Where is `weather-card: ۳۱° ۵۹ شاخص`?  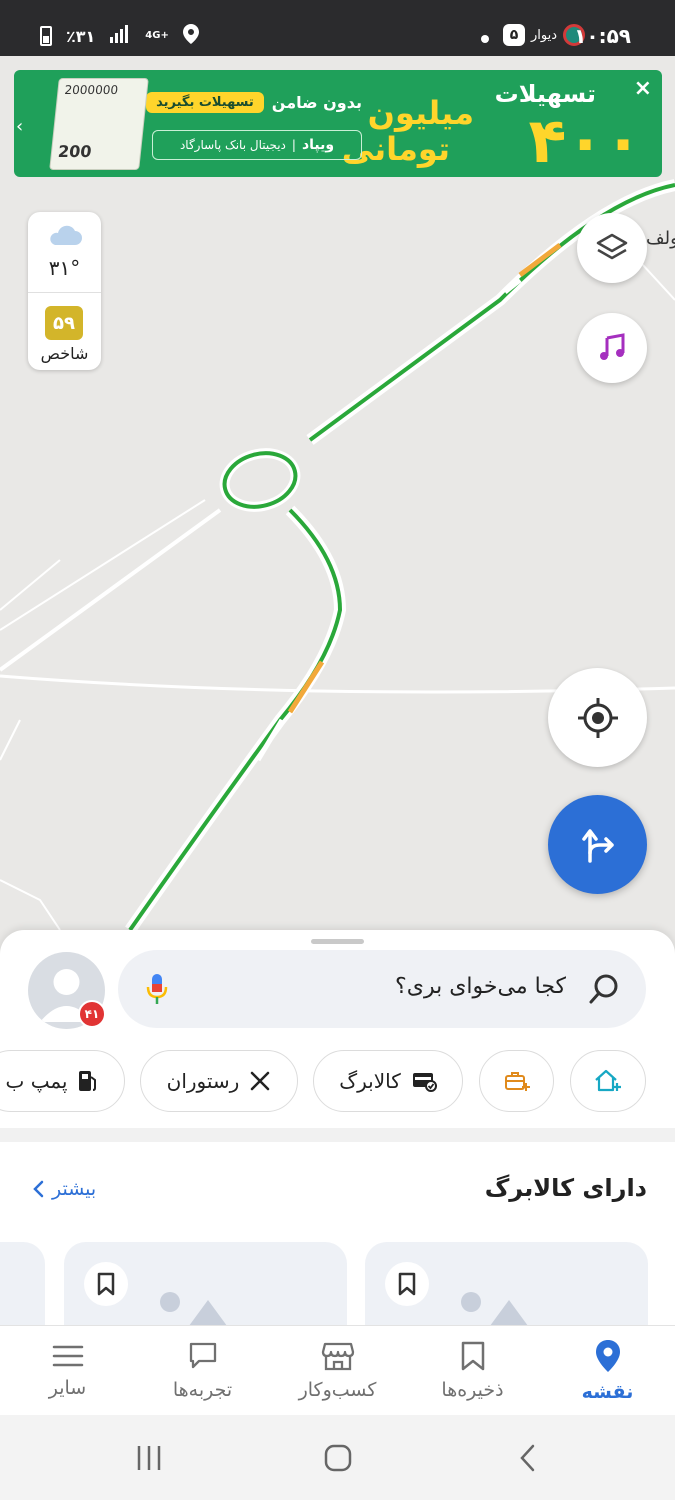
weather-card: ۳۱° ۵۹ شاخص is located at coordinates (64, 291).